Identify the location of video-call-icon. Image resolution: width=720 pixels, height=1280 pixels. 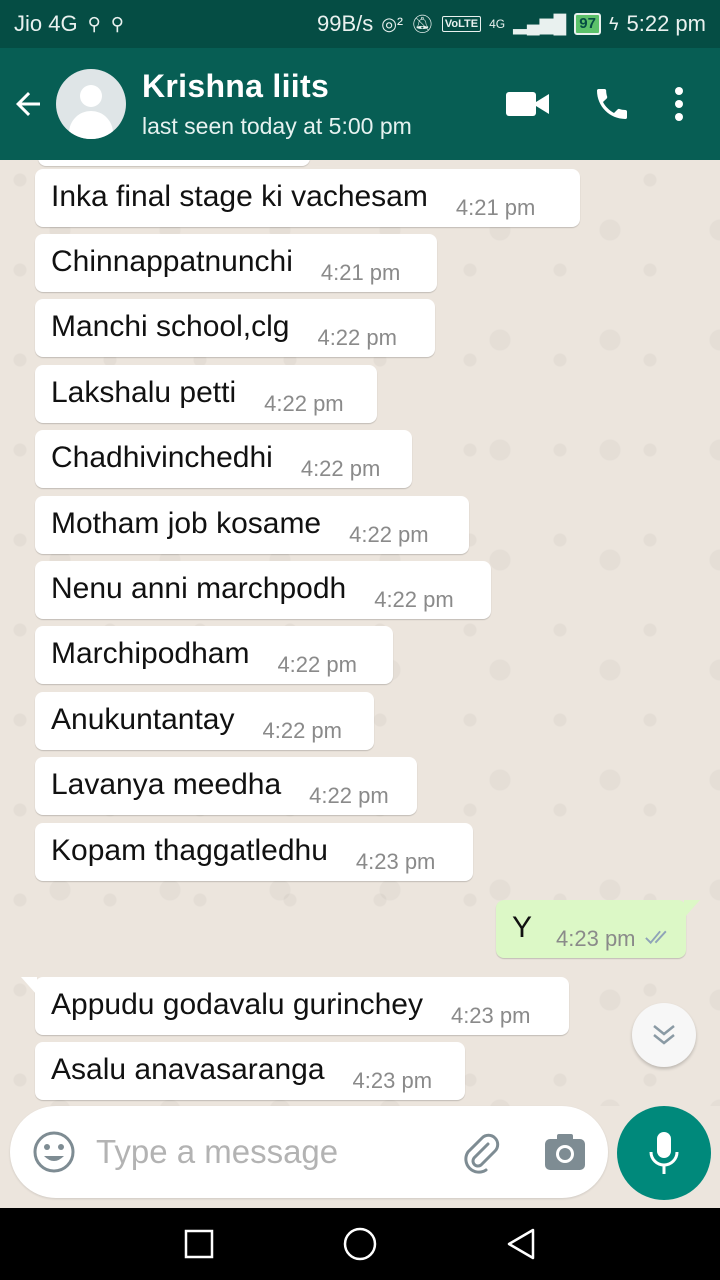
(528, 104).